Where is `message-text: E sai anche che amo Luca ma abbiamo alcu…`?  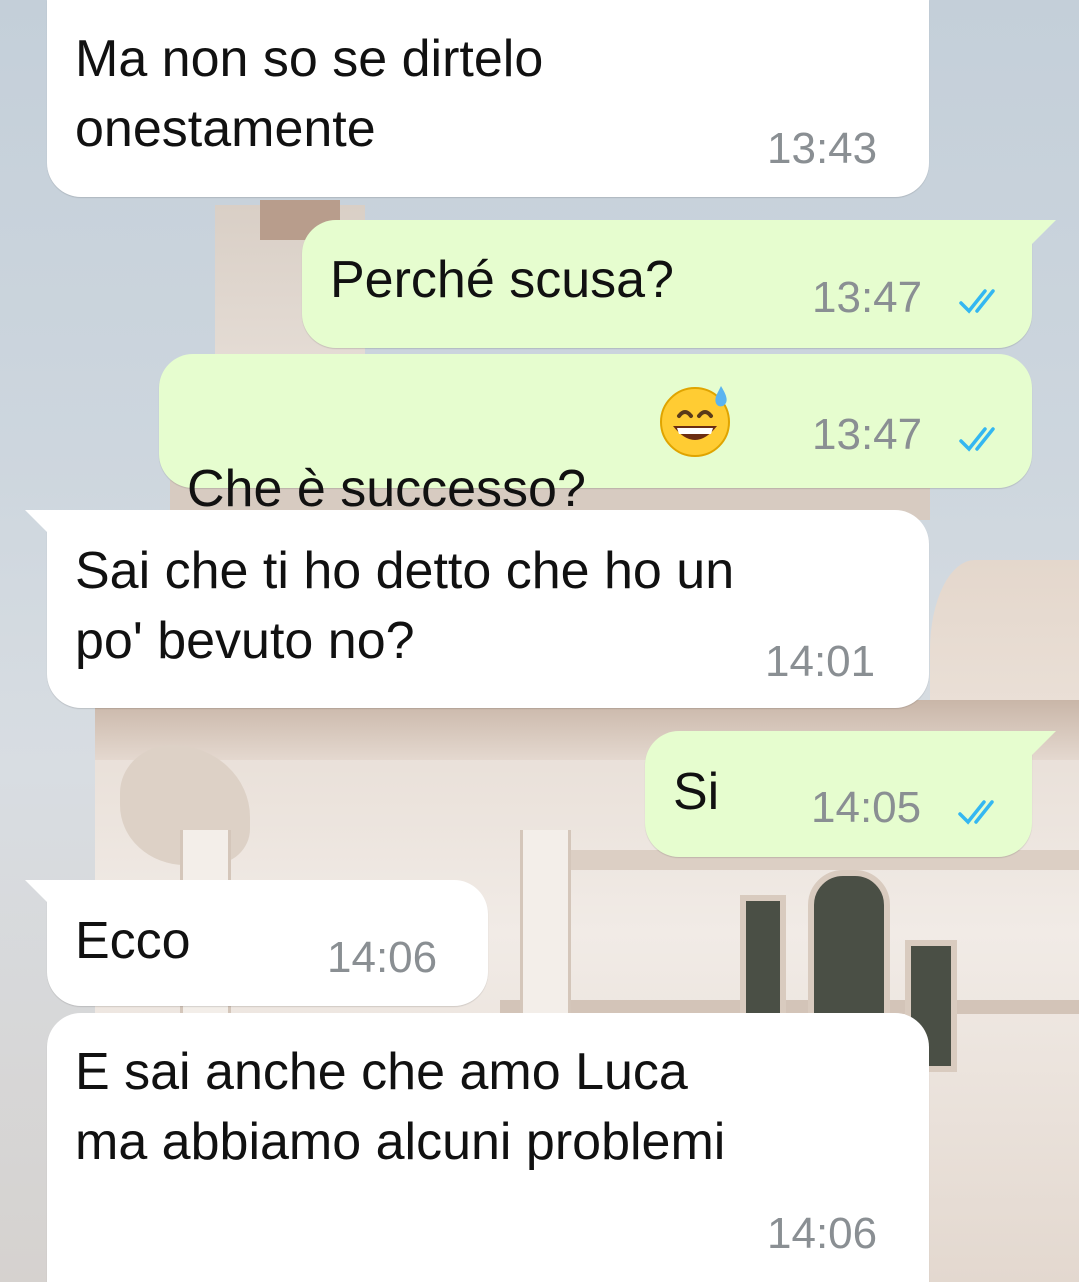
message-text: E sai anche che amo Luca ma abbiamo alcu… is located at coordinates (400, 1107).